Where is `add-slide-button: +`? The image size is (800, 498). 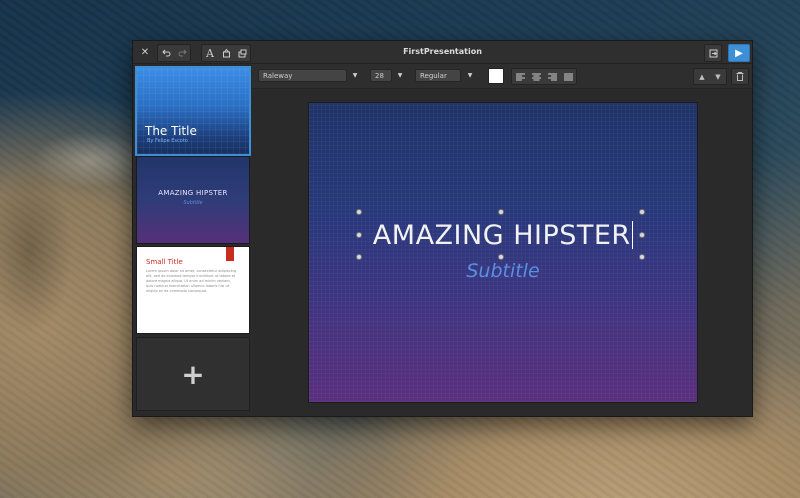 add-slide-button: + is located at coordinates (193, 374).